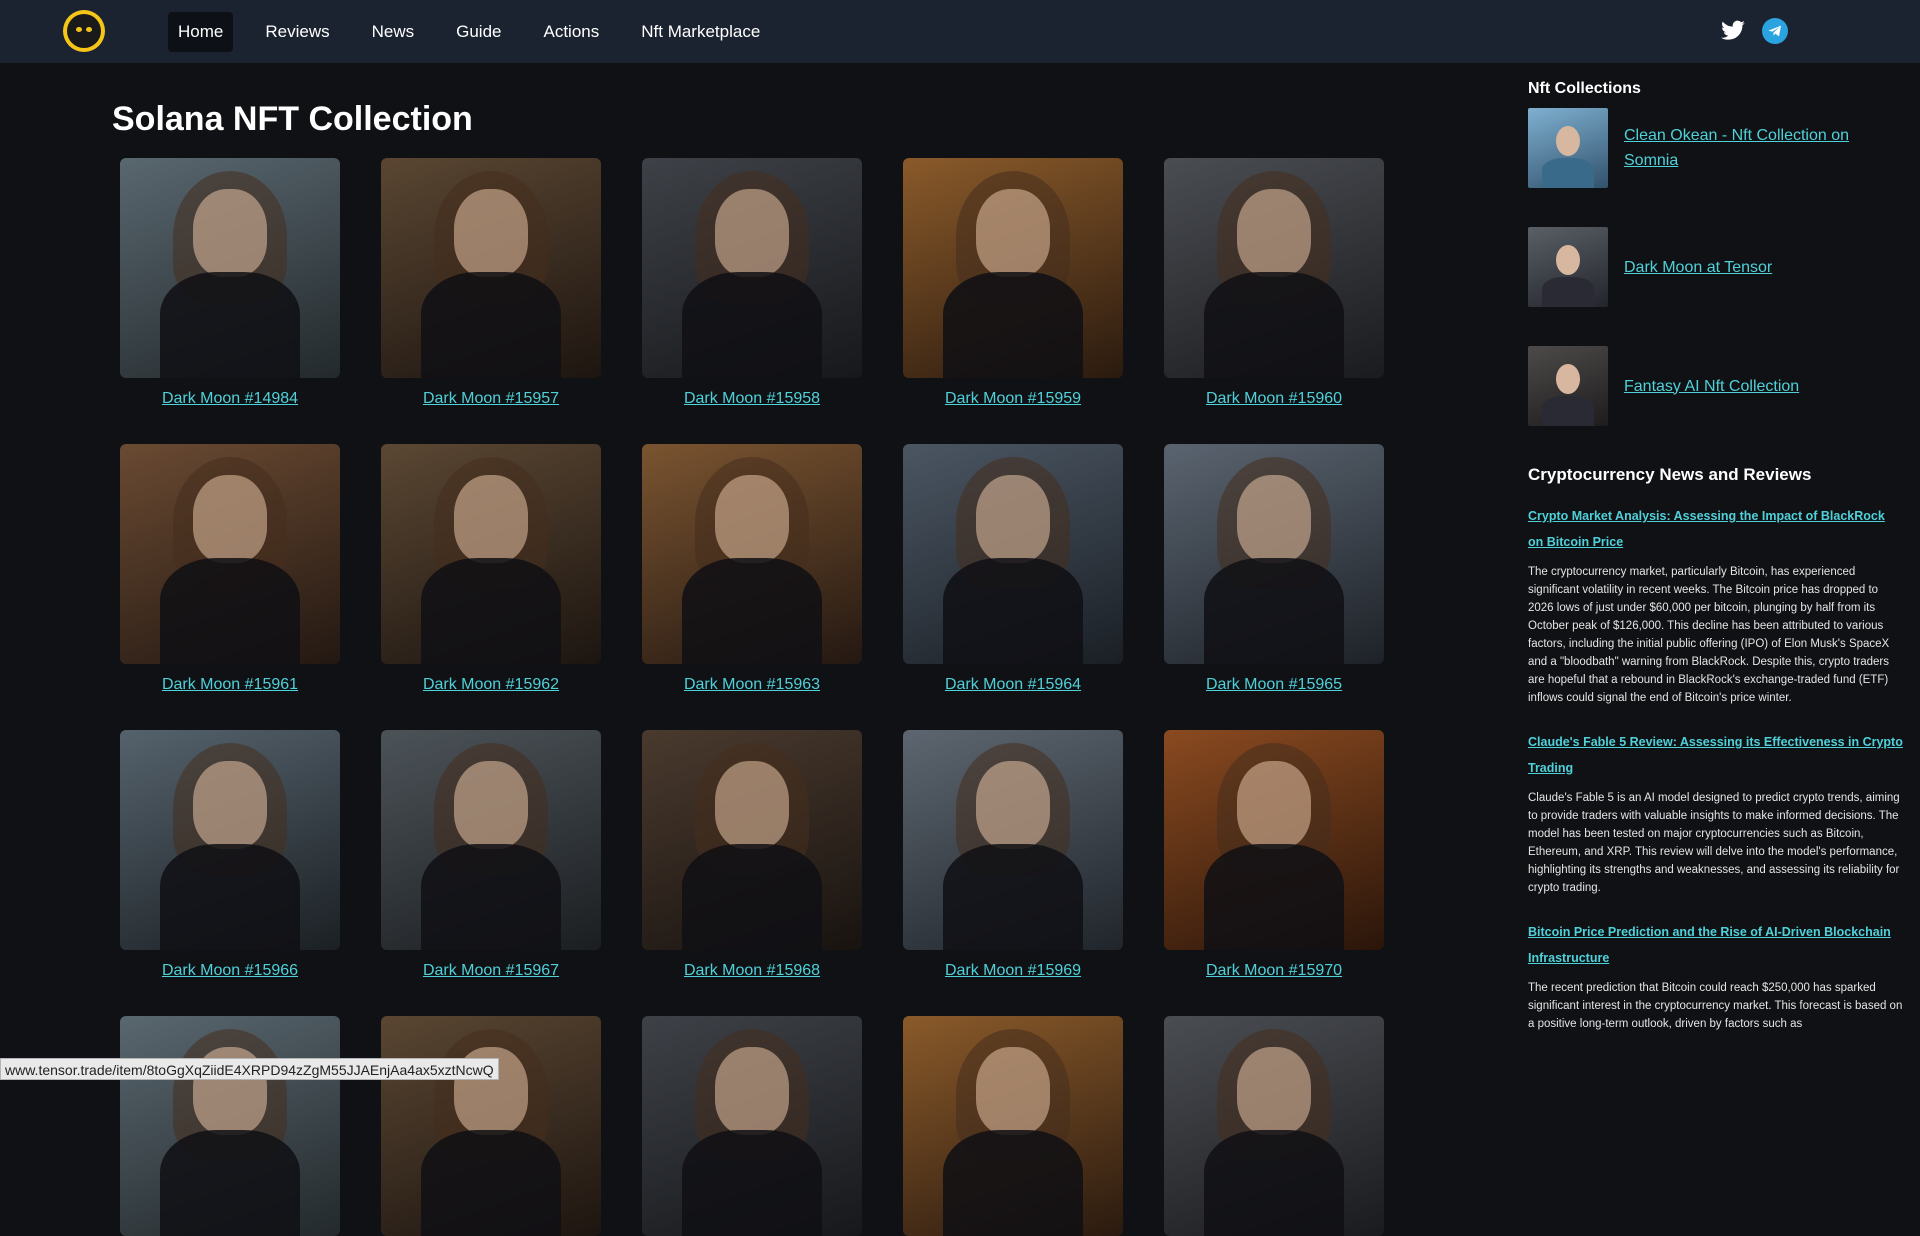 This screenshot has height=1236, width=1920. What do you see at coordinates (200, 32) in the screenshot?
I see `nav-home: Home` at bounding box center [200, 32].